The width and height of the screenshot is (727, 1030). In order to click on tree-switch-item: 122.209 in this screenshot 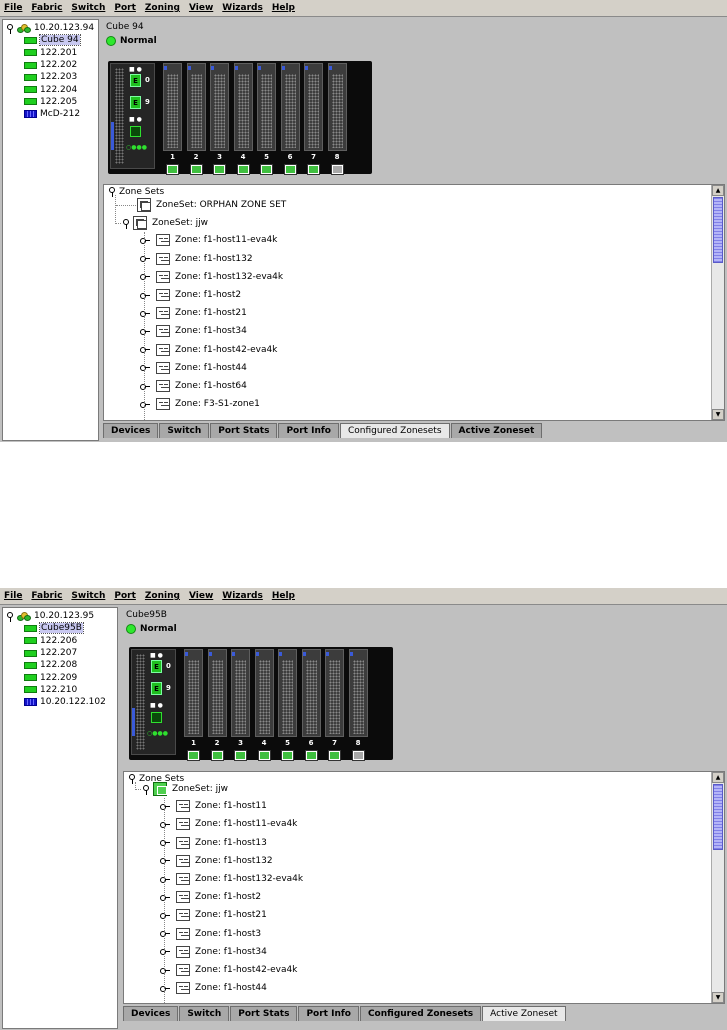, I will do `click(61, 677)`.